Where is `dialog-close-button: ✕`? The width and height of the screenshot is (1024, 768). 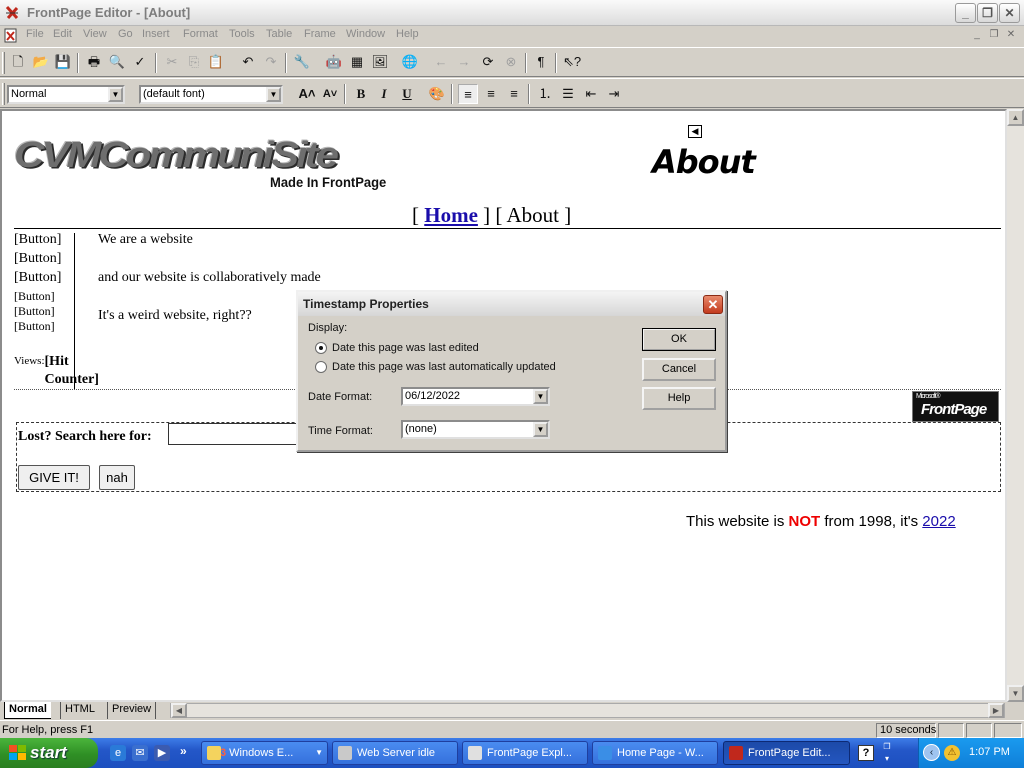 dialog-close-button: ✕ is located at coordinates (713, 304).